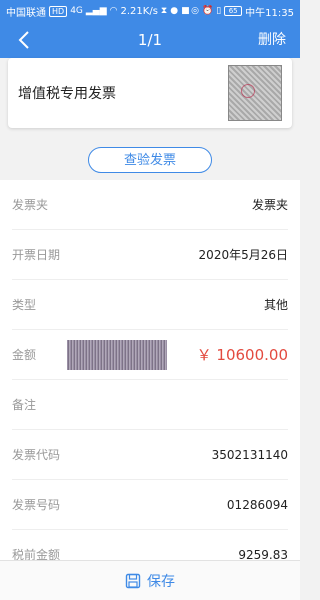 This screenshot has height=600, width=320. Describe the element at coordinates (233, 11) in the screenshot. I see `battery-icon: 65` at that location.